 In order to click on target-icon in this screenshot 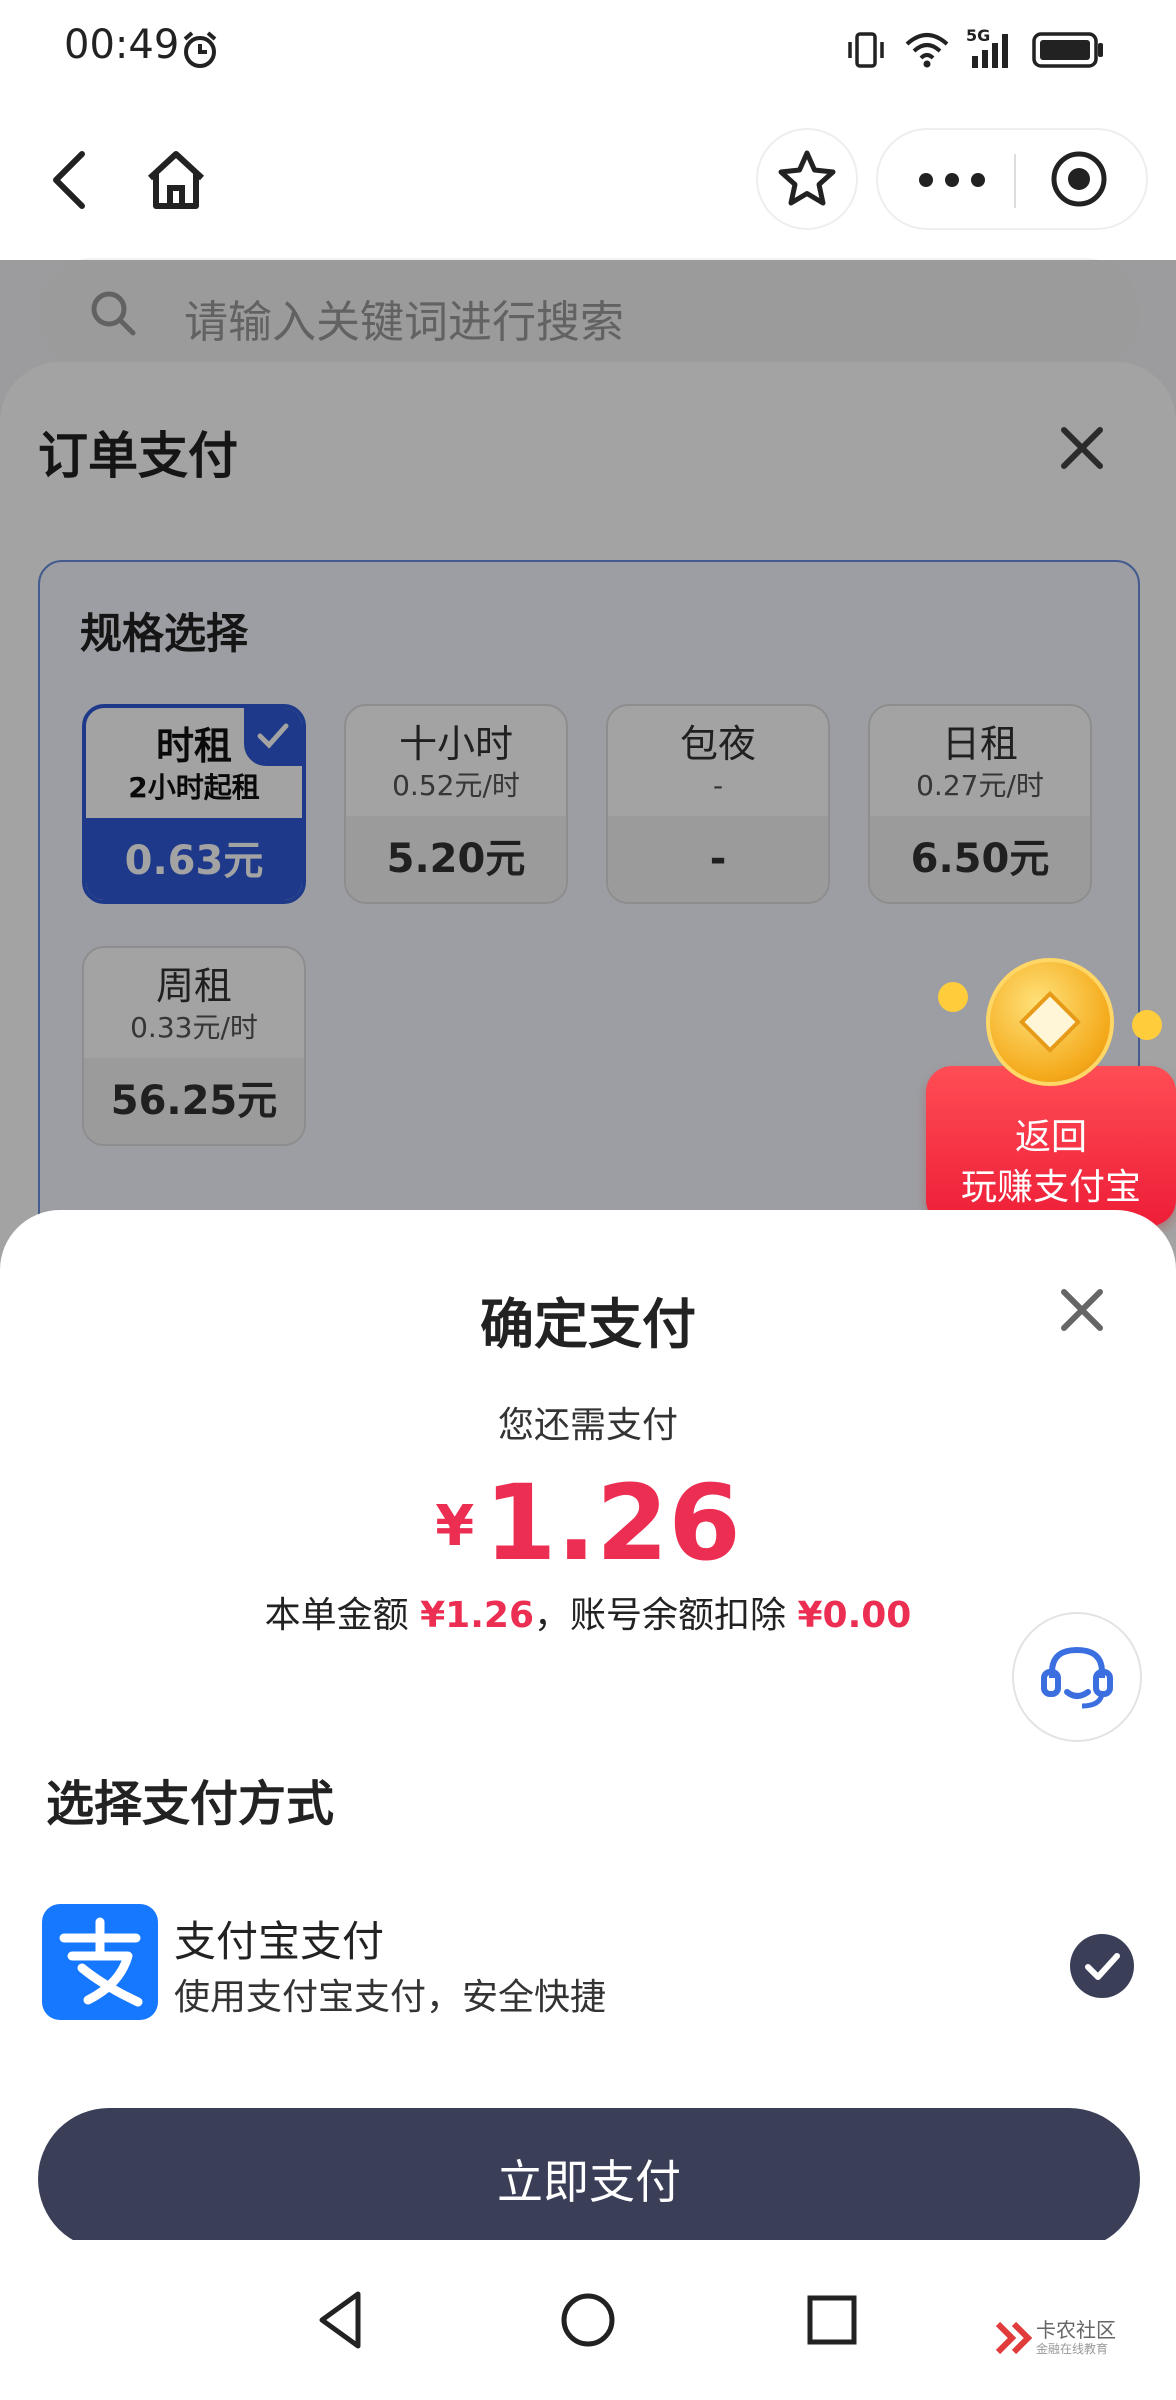, I will do `click(1079, 179)`.